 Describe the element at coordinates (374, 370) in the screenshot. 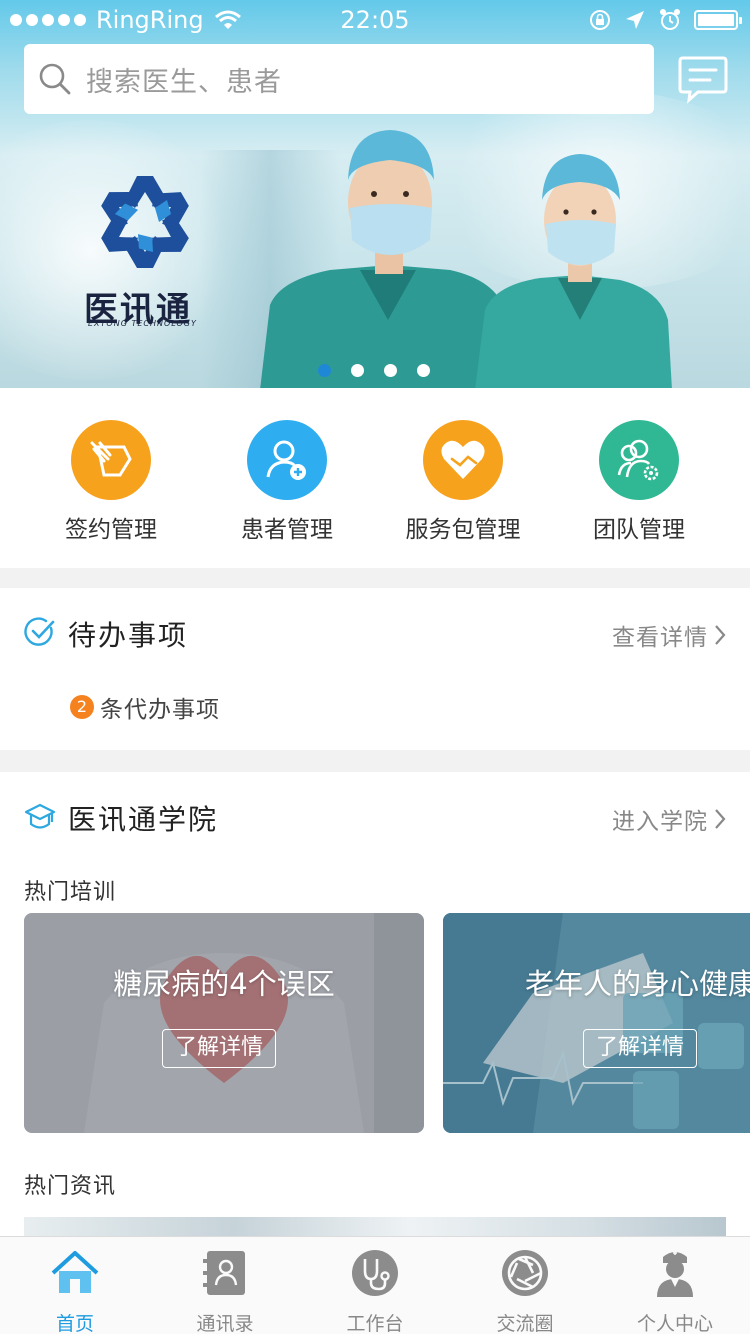

I see `carousel-indicators` at that location.